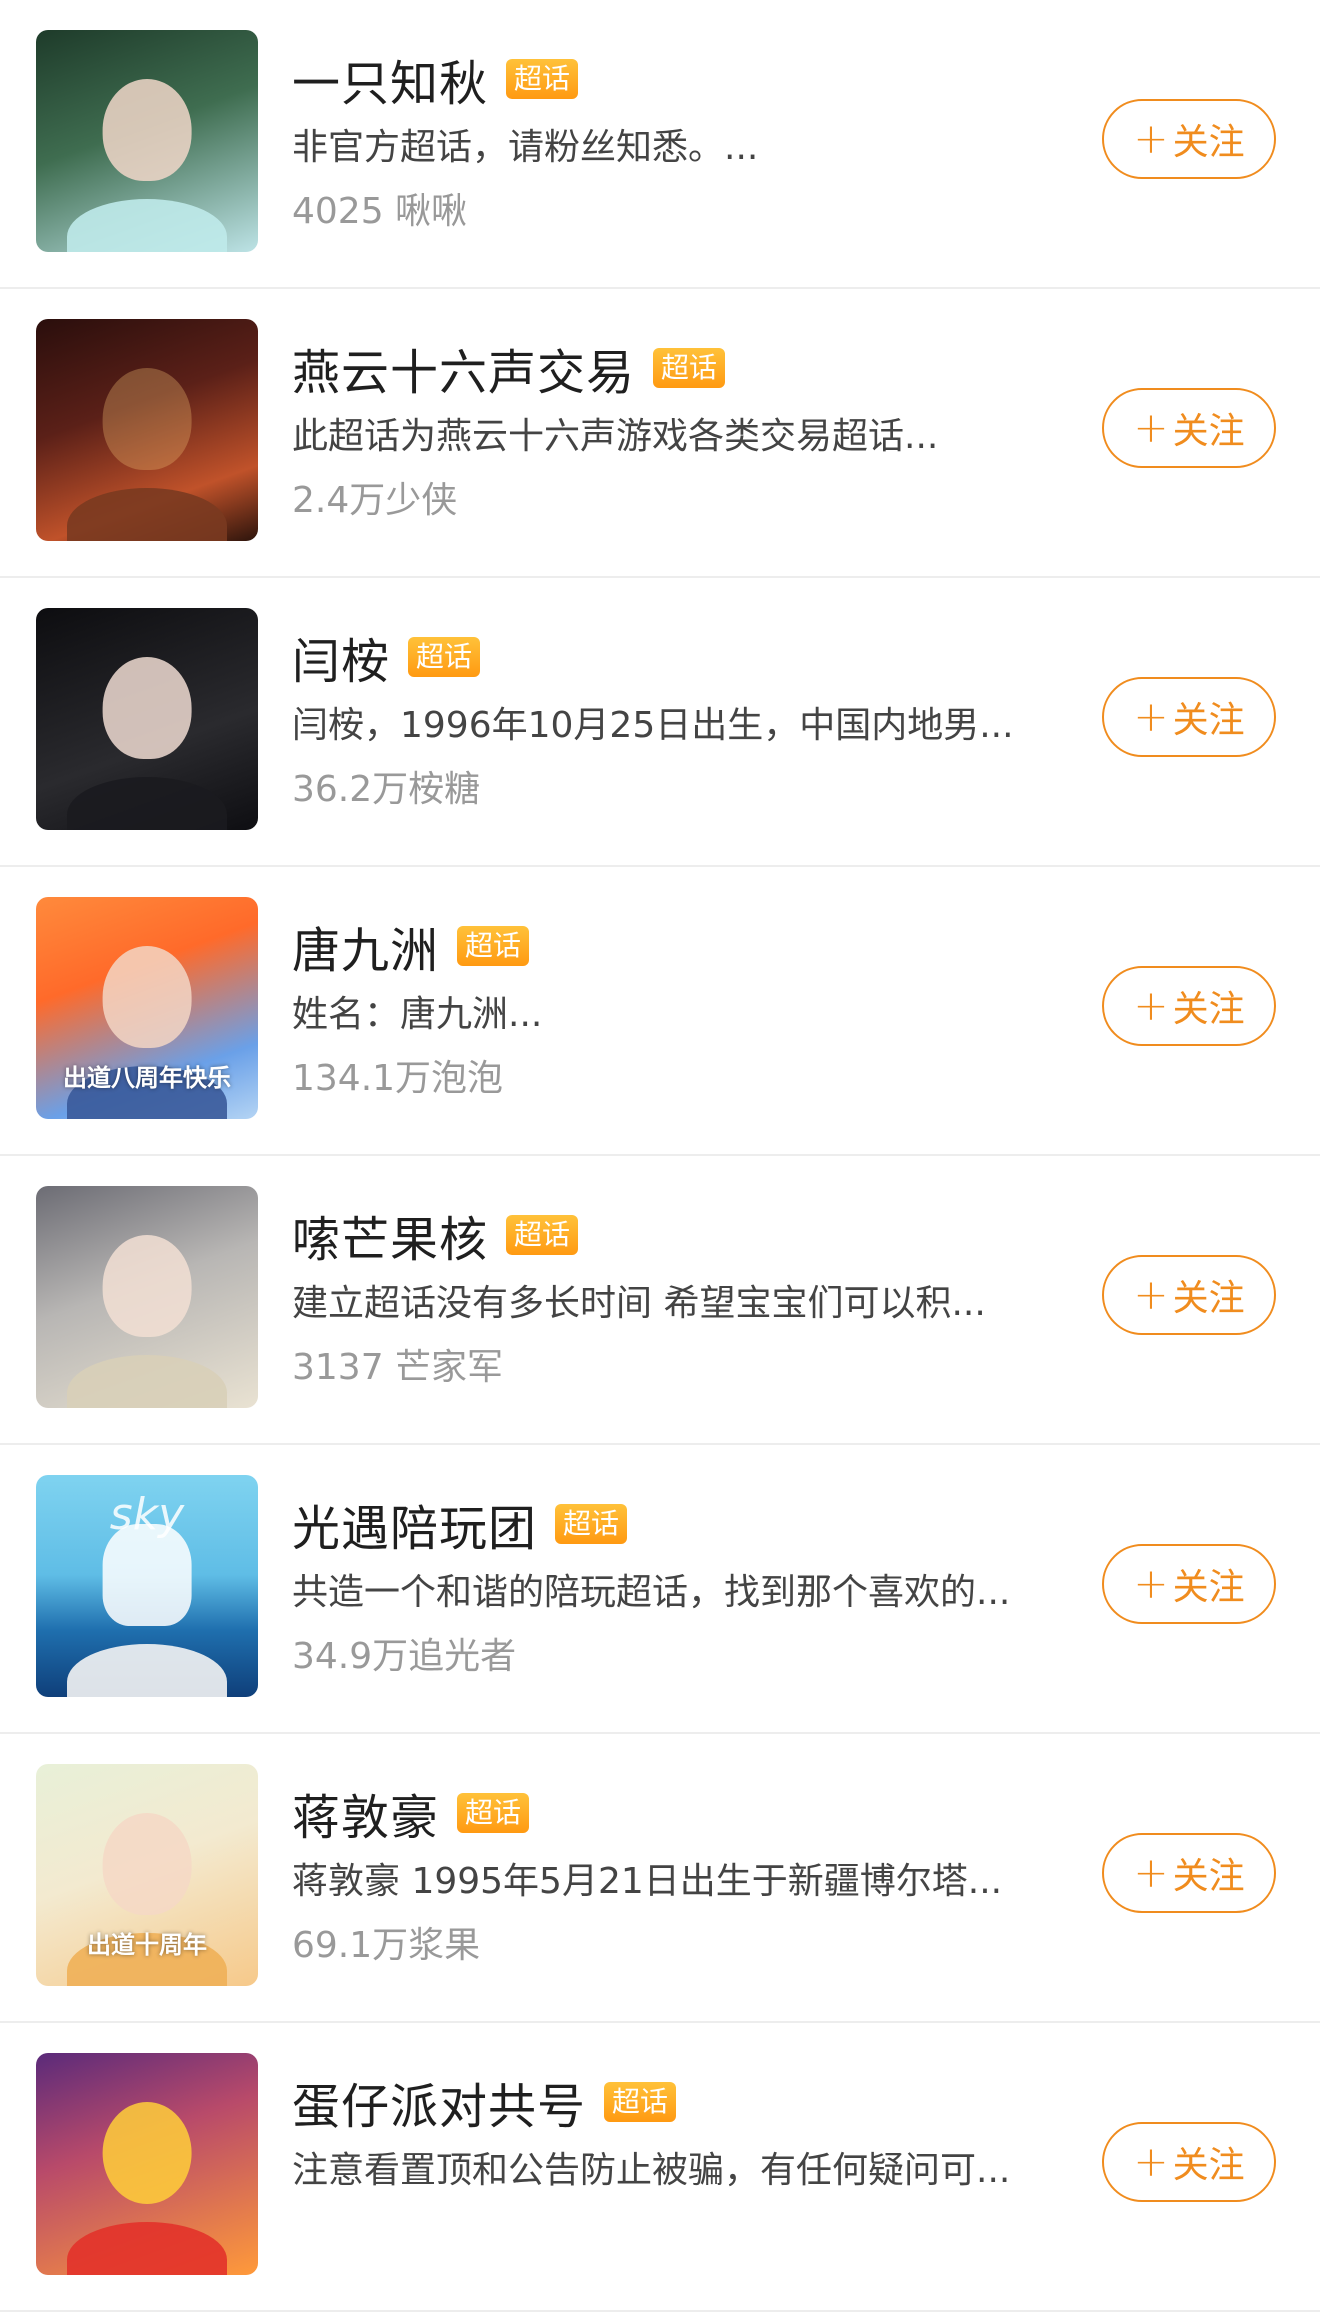 This screenshot has width=1320, height=2312. Describe the element at coordinates (463, 368) in the screenshot. I see `topic-title: 燕云十六声交易` at that location.